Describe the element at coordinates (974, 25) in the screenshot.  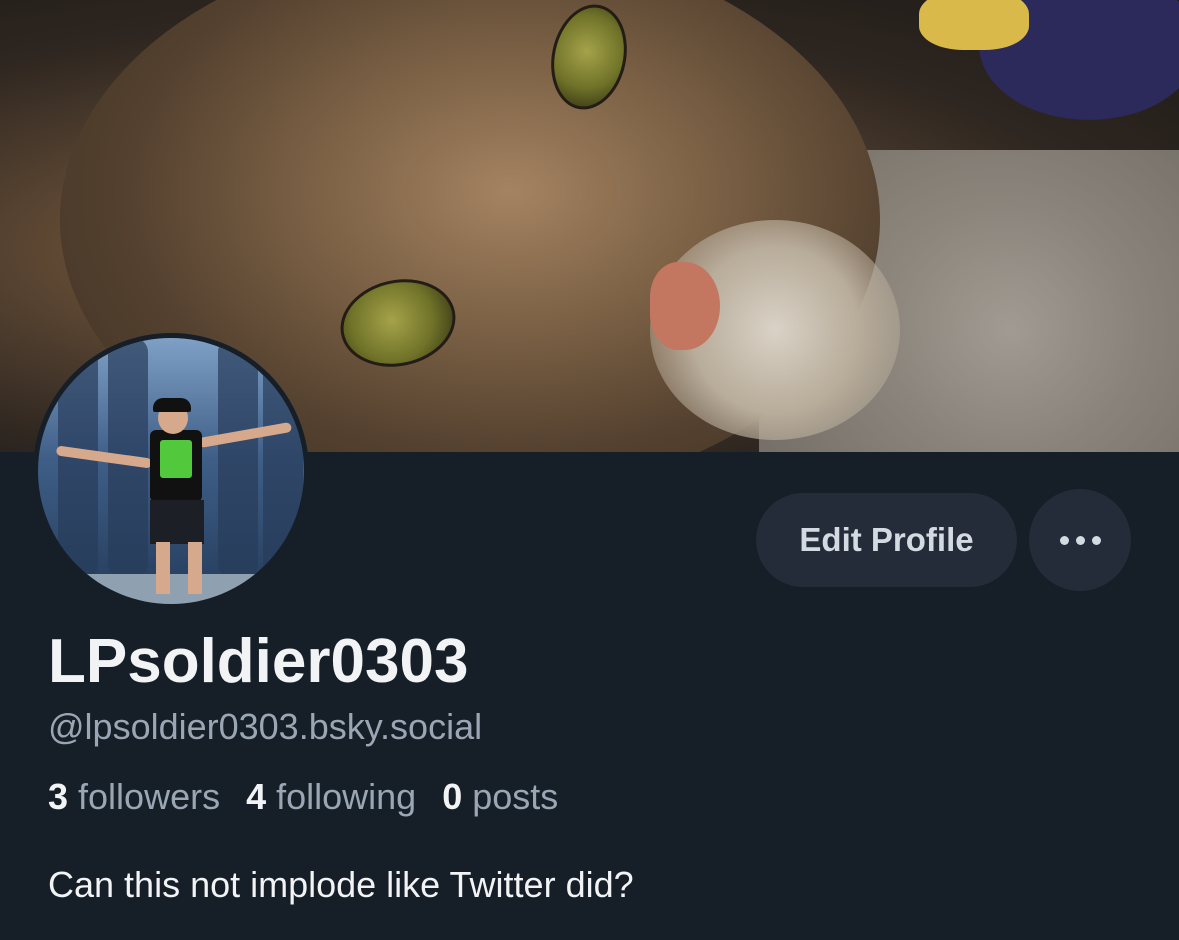
I see `banner-toy` at that location.